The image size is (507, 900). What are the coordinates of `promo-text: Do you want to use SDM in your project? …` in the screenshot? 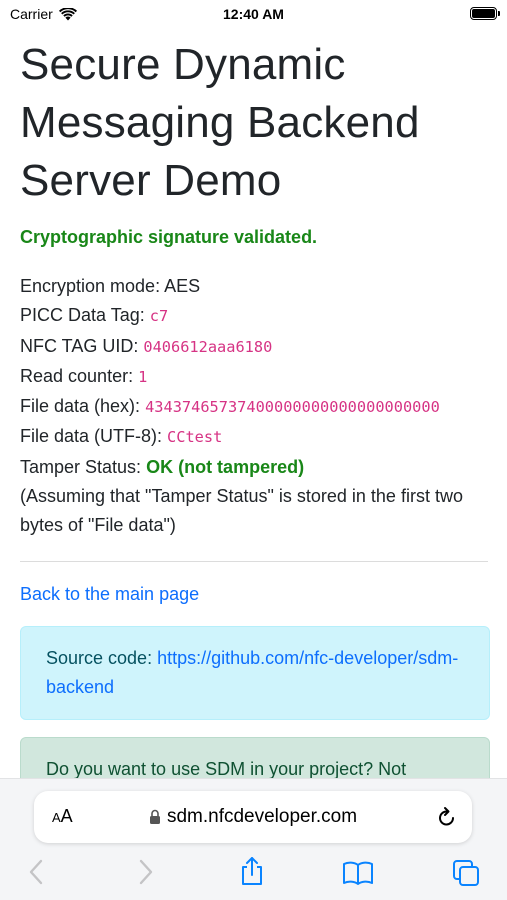 It's located at (226, 769).